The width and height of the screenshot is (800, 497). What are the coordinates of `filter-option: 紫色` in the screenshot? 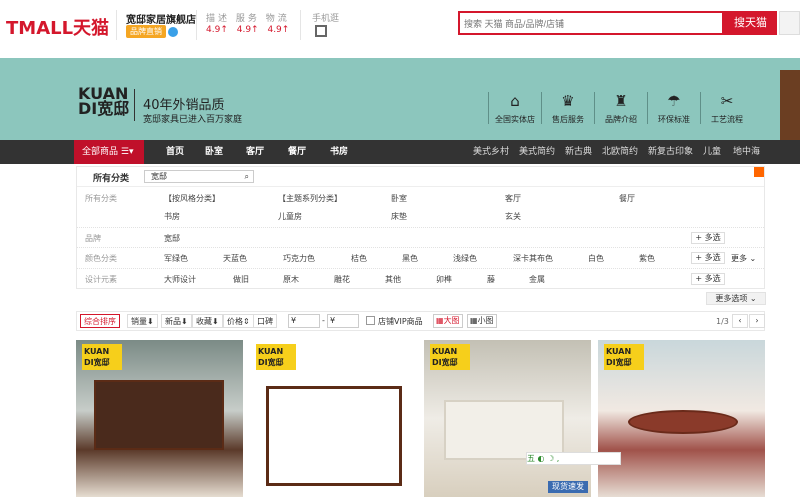 It's located at (647, 258).